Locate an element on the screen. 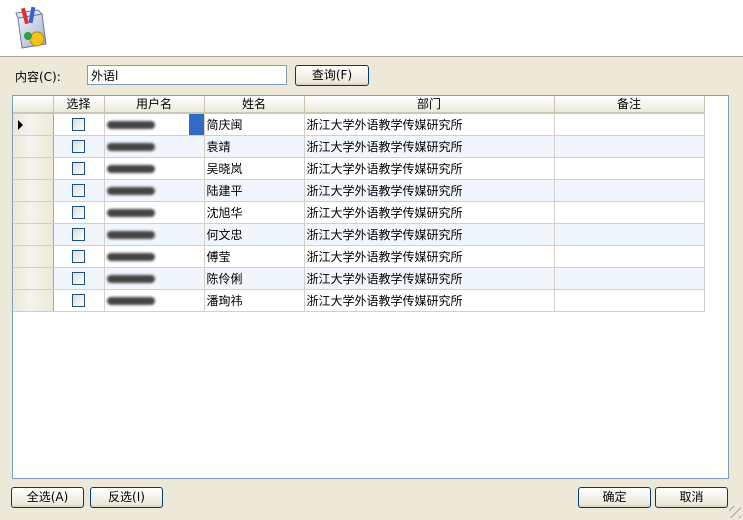  name-cell: 简庆闽 is located at coordinates (254, 124).